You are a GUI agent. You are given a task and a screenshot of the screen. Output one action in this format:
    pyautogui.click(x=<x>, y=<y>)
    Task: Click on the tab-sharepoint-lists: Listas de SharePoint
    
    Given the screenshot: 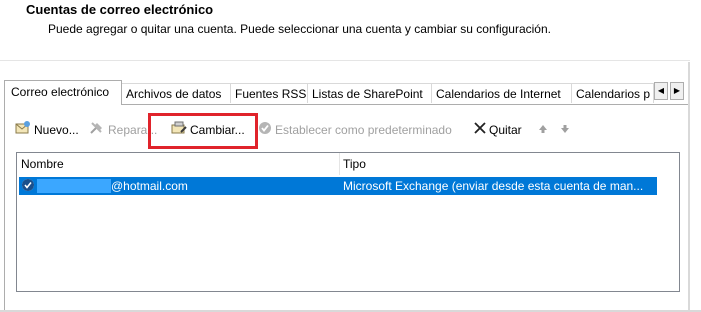 What is the action you would take?
    pyautogui.click(x=369, y=93)
    